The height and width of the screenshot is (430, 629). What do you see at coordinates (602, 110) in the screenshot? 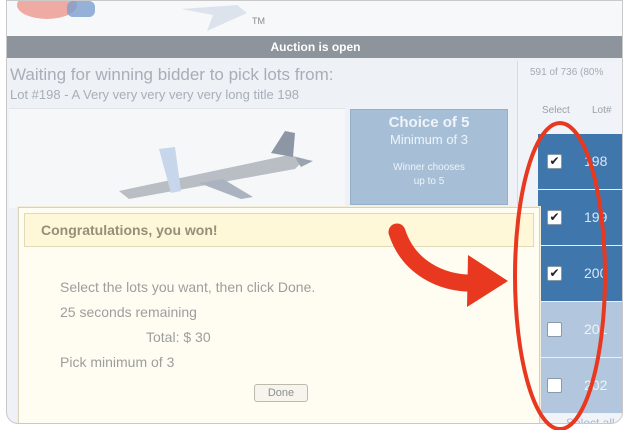
I see `column-header-lot: Lot#` at bounding box center [602, 110].